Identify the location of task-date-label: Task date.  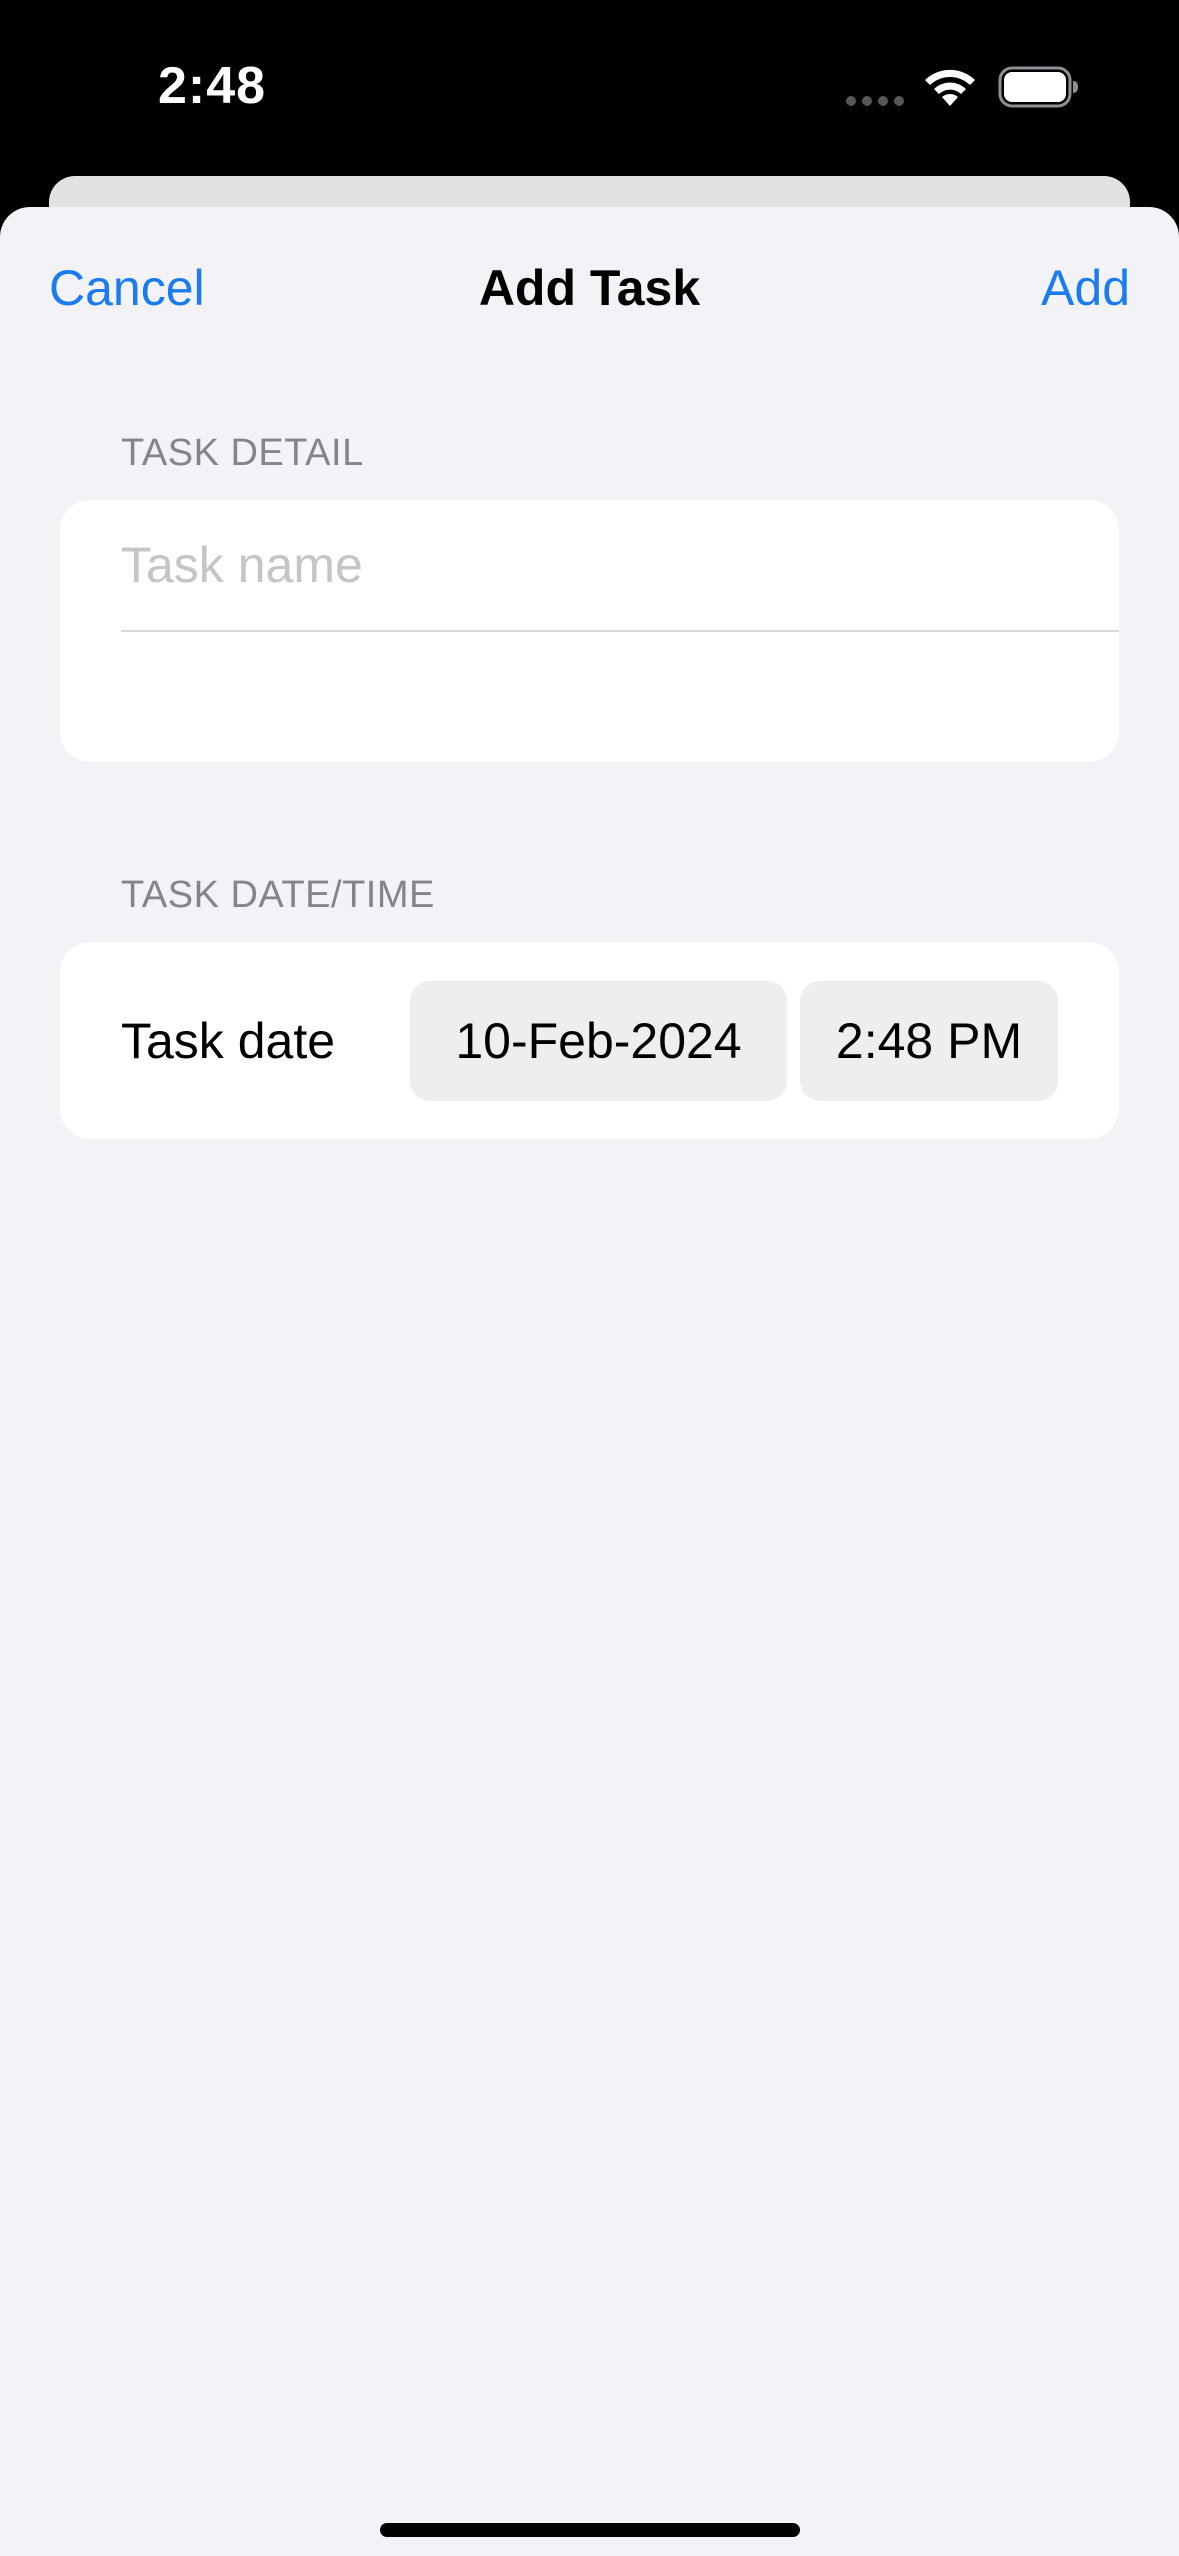
(228, 1041).